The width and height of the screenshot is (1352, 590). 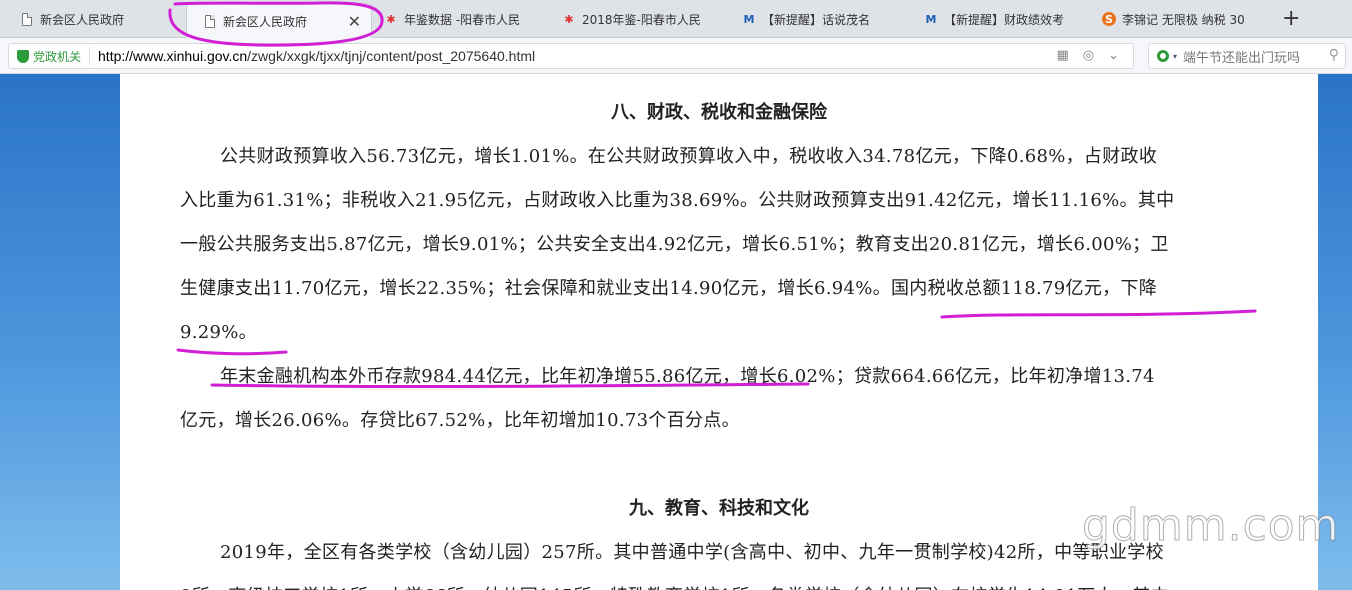 I want to click on tab-5: M 【新提醒】话说茂名, so click(x=822, y=19).